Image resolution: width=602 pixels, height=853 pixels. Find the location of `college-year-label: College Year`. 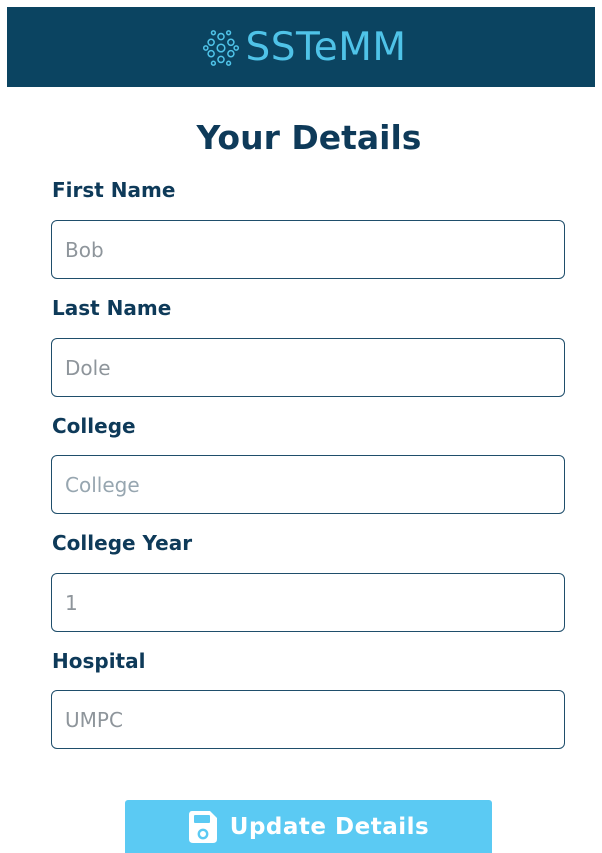

college-year-label: College Year is located at coordinates (122, 543).